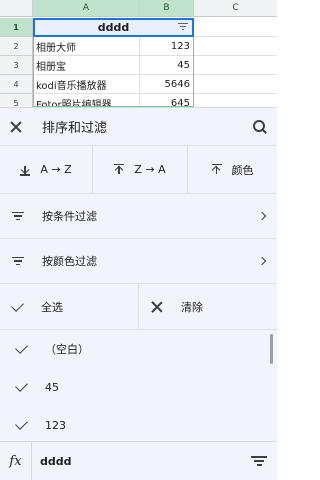  What do you see at coordinates (167, 8) in the screenshot?
I see `column-header-b: B` at bounding box center [167, 8].